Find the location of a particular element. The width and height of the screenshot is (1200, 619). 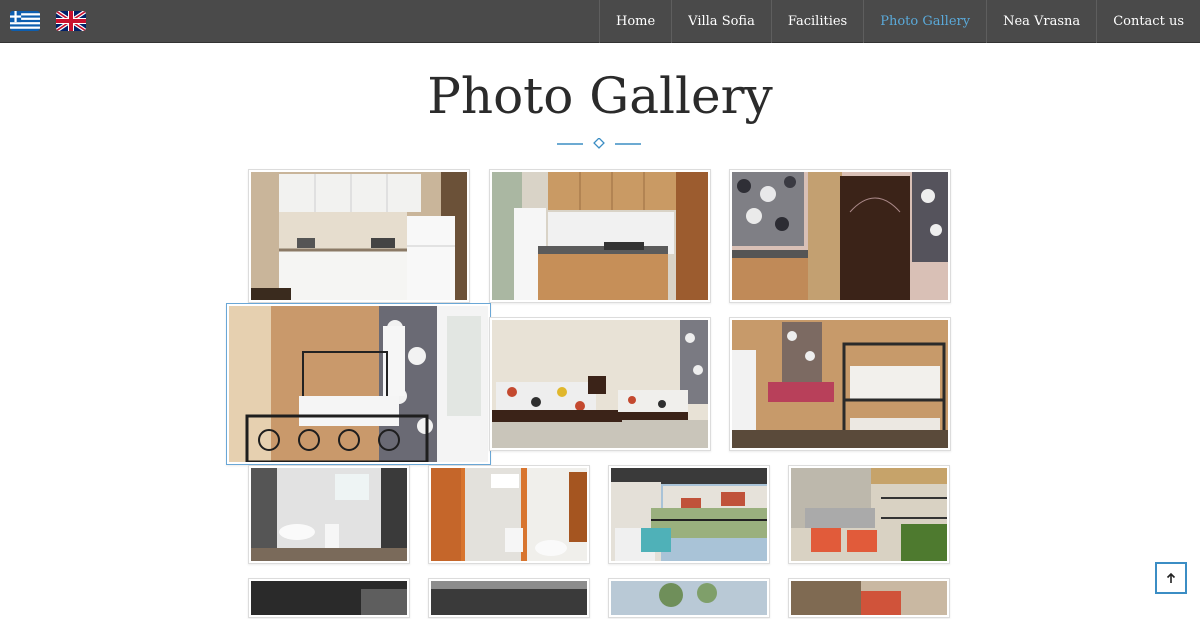

gallery-photo-row-5-b is located at coordinates (509, 598).